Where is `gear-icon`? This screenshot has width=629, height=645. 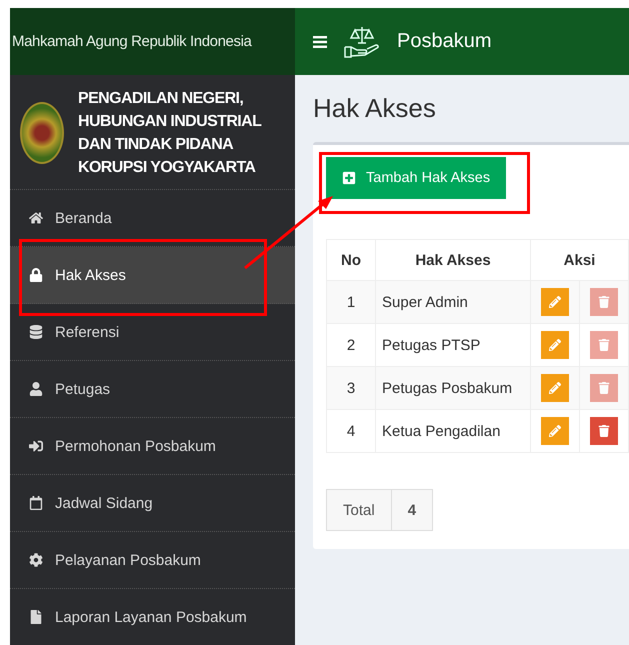 gear-icon is located at coordinates (36, 560).